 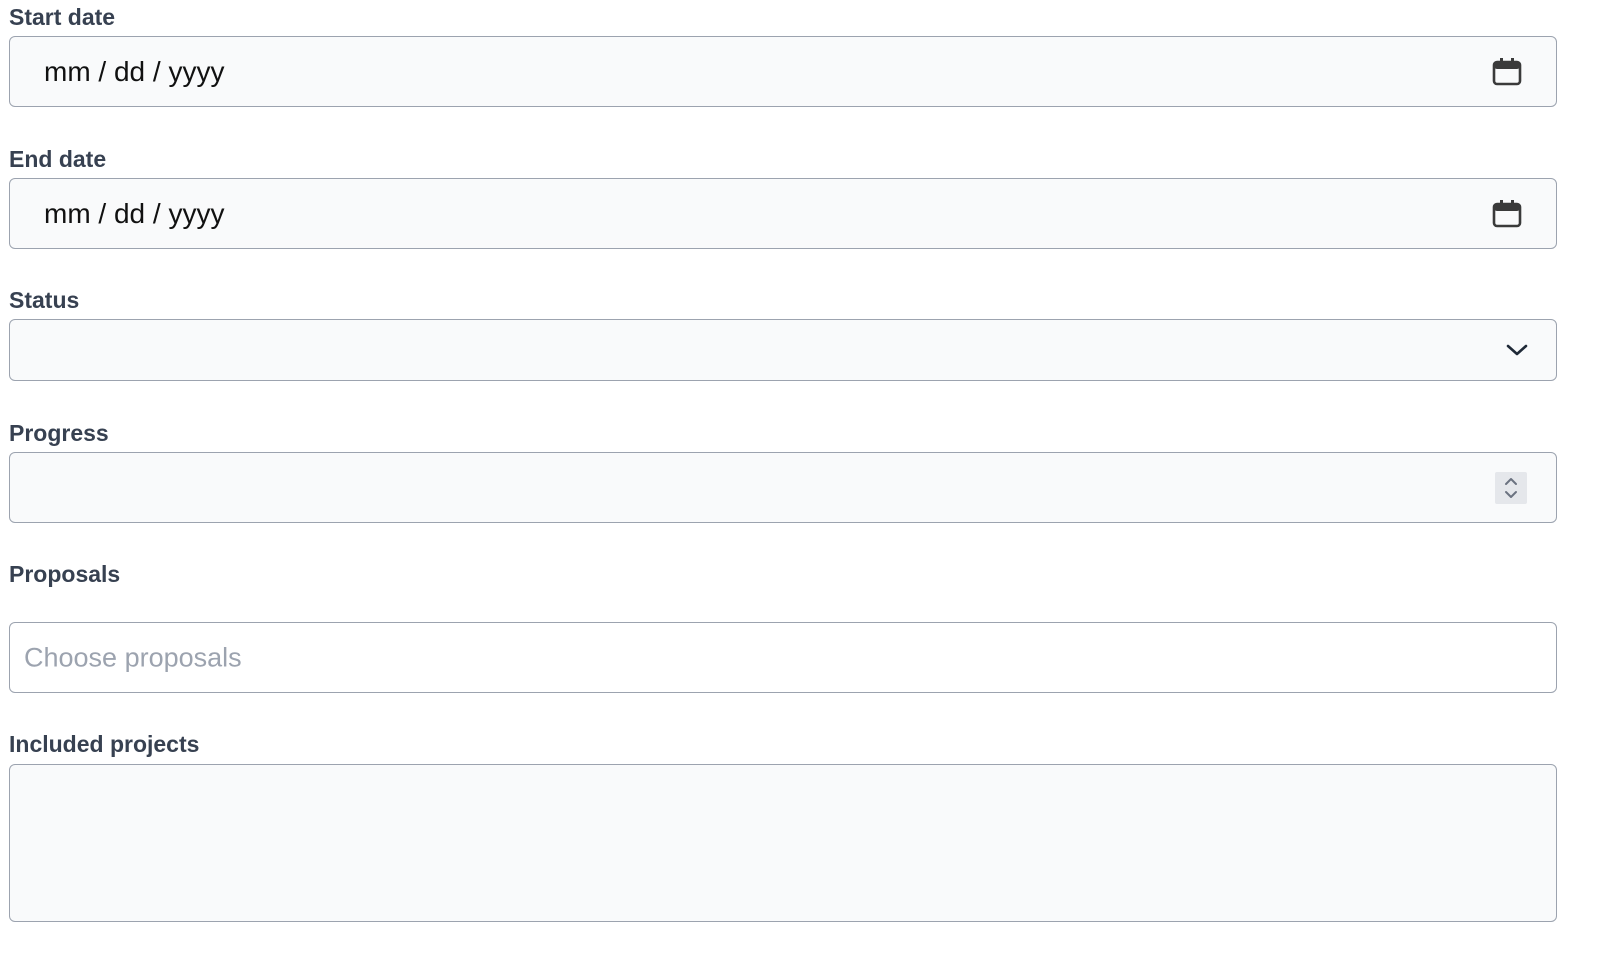 What do you see at coordinates (134, 213) in the screenshot?
I see `end-date-value: mm / dd / yyyy` at bounding box center [134, 213].